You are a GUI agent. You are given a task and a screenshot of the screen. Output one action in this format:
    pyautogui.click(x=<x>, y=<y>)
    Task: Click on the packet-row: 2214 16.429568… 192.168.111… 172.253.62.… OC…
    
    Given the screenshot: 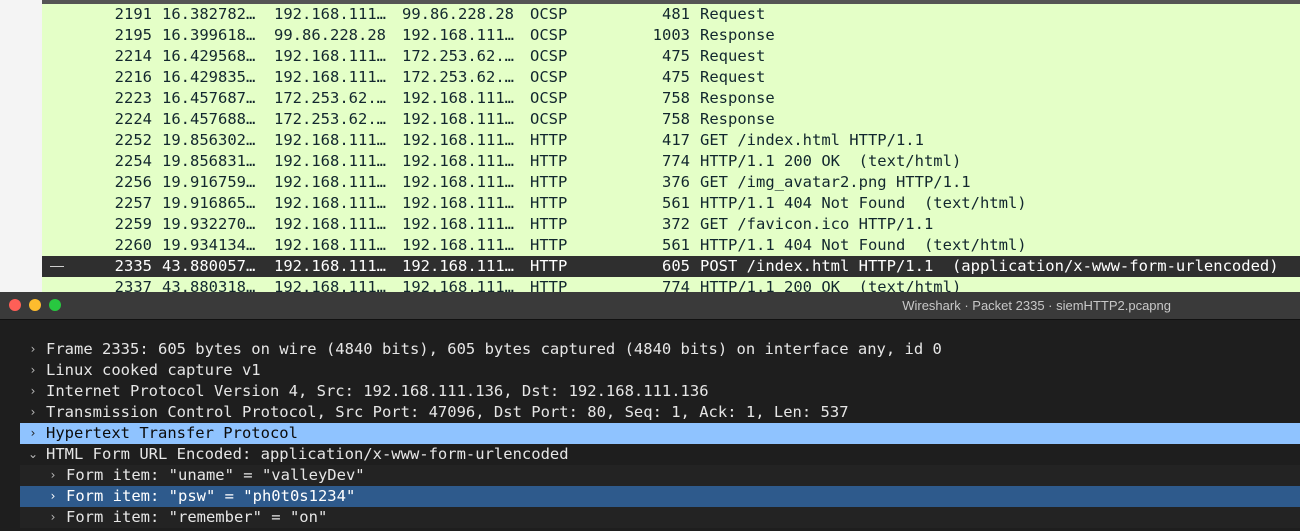 What is the action you would take?
    pyautogui.click(x=671, y=56)
    